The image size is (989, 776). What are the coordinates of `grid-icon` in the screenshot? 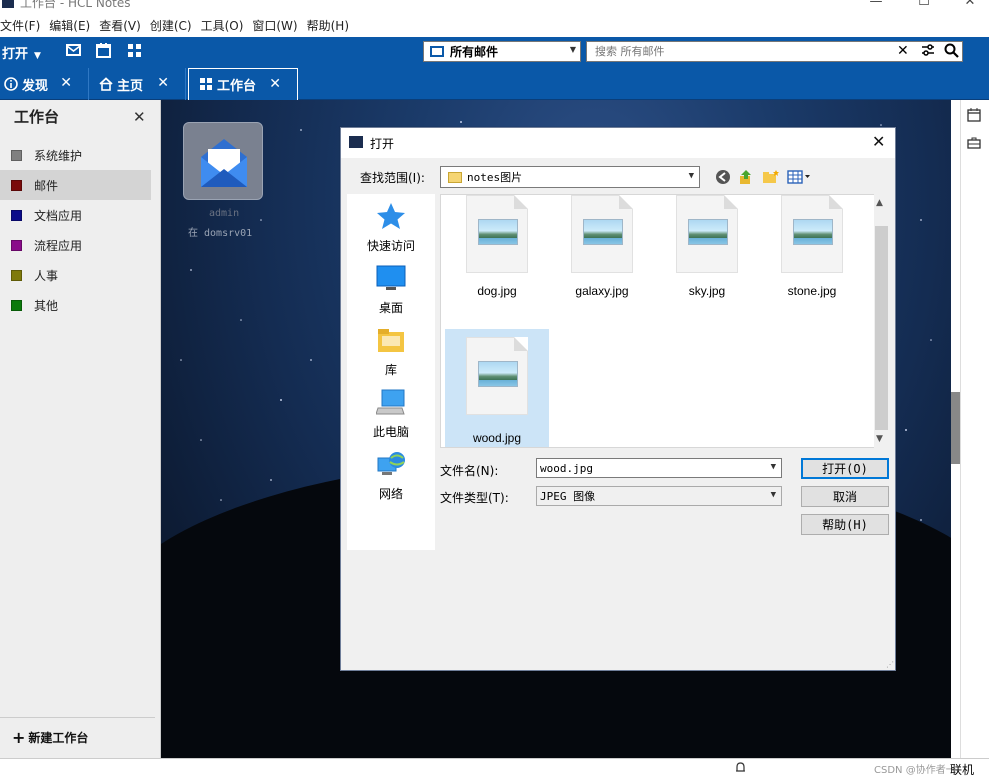 It's located at (206, 85).